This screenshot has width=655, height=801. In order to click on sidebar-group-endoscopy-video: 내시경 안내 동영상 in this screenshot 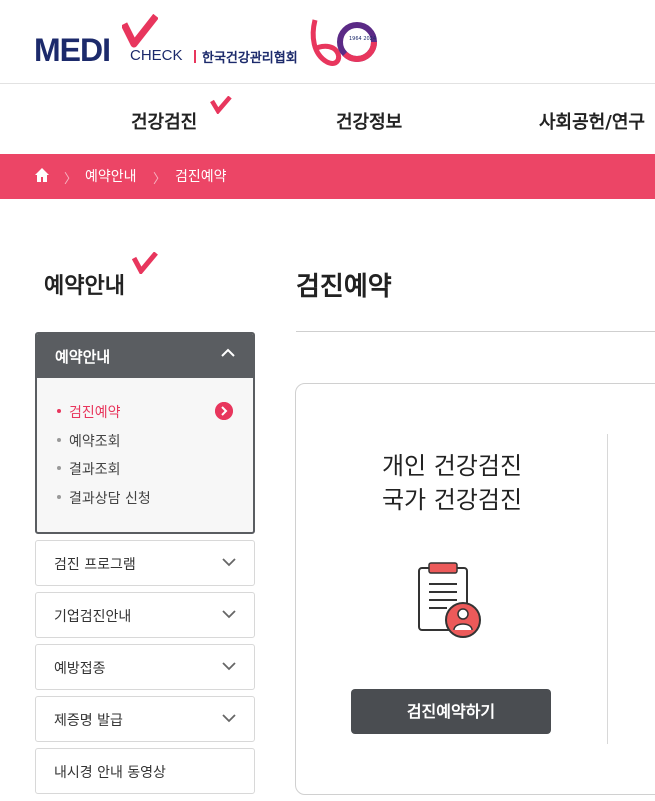, I will do `click(145, 771)`.